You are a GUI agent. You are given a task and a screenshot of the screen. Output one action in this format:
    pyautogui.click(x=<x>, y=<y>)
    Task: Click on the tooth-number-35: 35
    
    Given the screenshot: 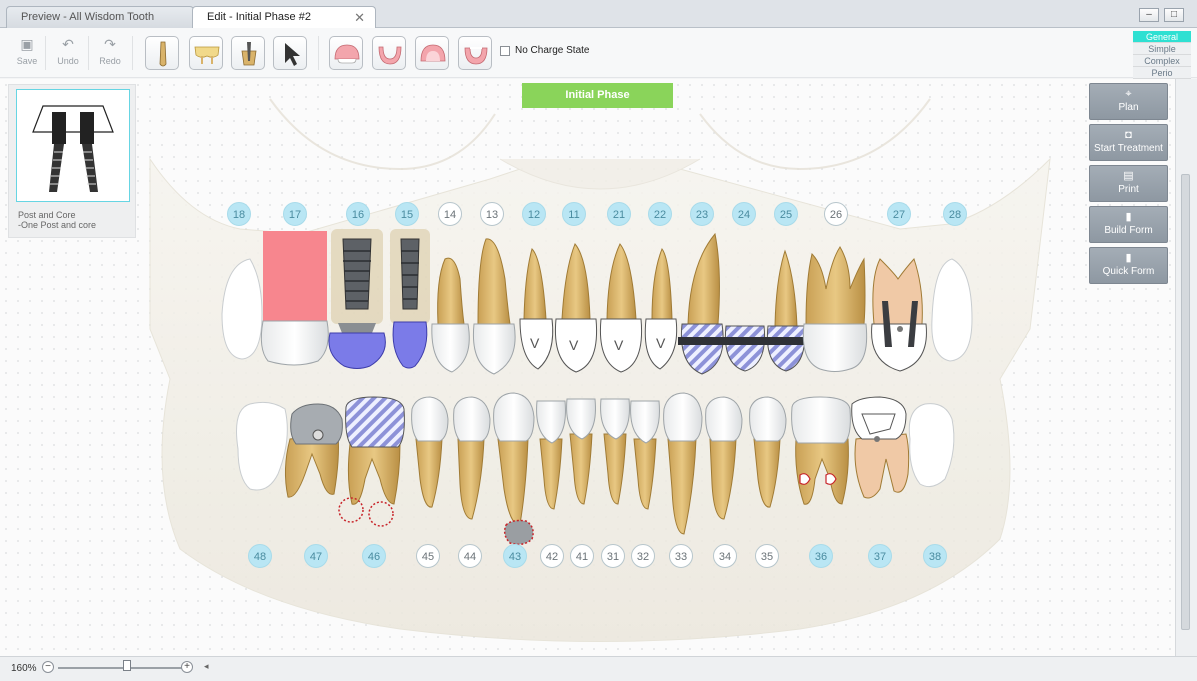 What is the action you would take?
    pyautogui.click(x=767, y=556)
    